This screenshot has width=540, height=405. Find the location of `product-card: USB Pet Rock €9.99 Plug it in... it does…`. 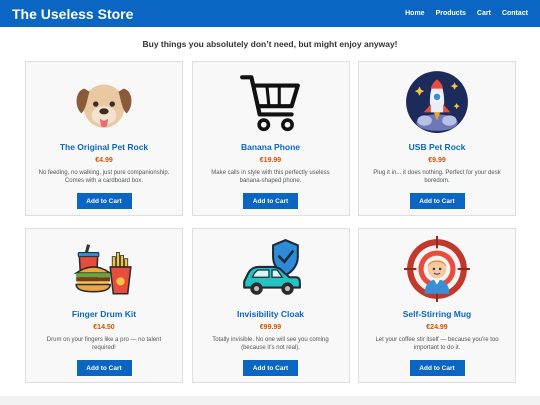

product-card: USB Pet Rock €9.99 Plug it in... it does… is located at coordinates (437, 138).